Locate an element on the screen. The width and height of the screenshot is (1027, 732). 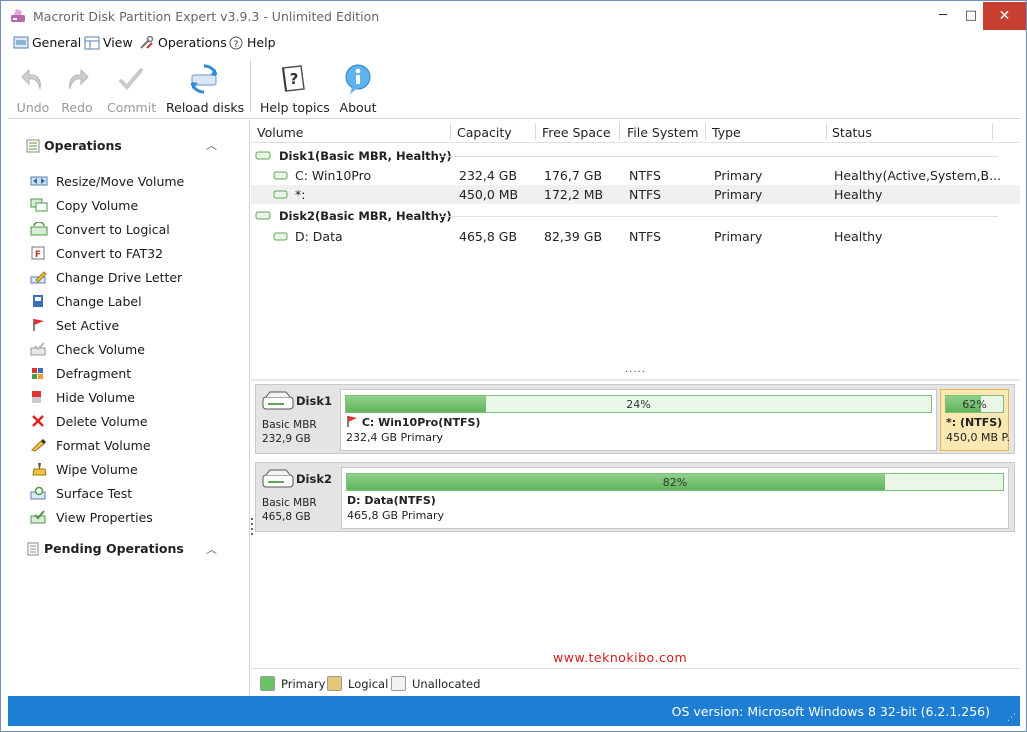
legend-logical-label: Logical is located at coordinates (368, 683).